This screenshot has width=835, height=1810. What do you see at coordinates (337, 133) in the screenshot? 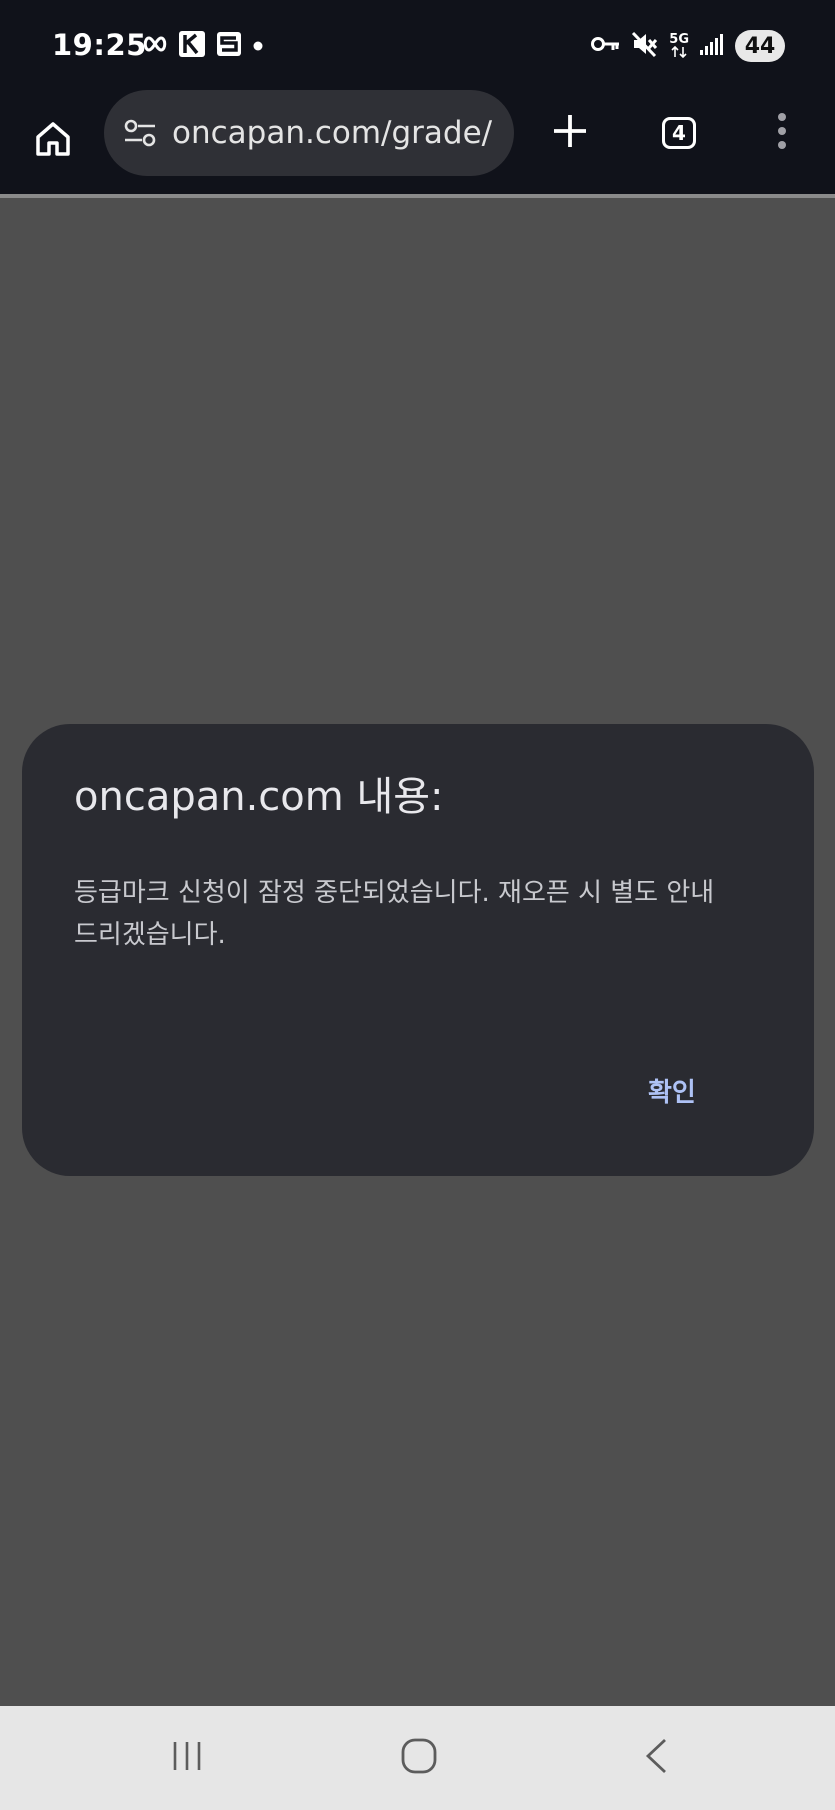
I see `url-text: oncapan.com/grade/` at bounding box center [337, 133].